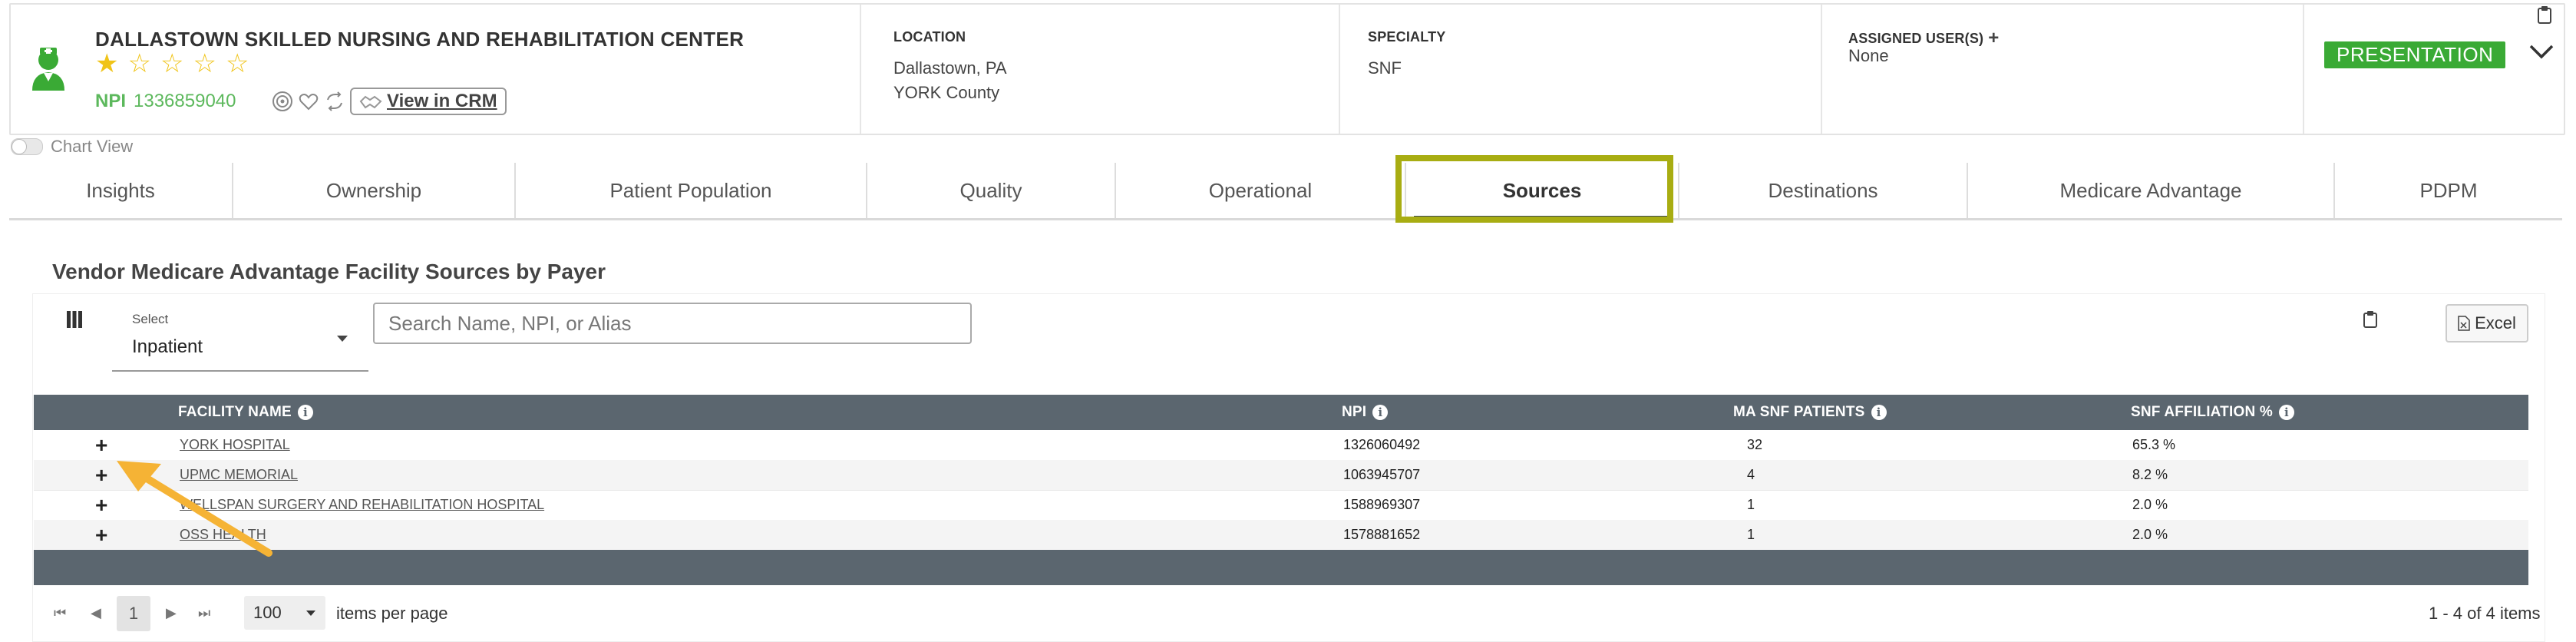 This screenshot has width=2576, height=642. Describe the element at coordinates (1799, 412) in the screenshot. I see `col-ma-snf-patients-label: MA SNF PATIENTS` at that location.